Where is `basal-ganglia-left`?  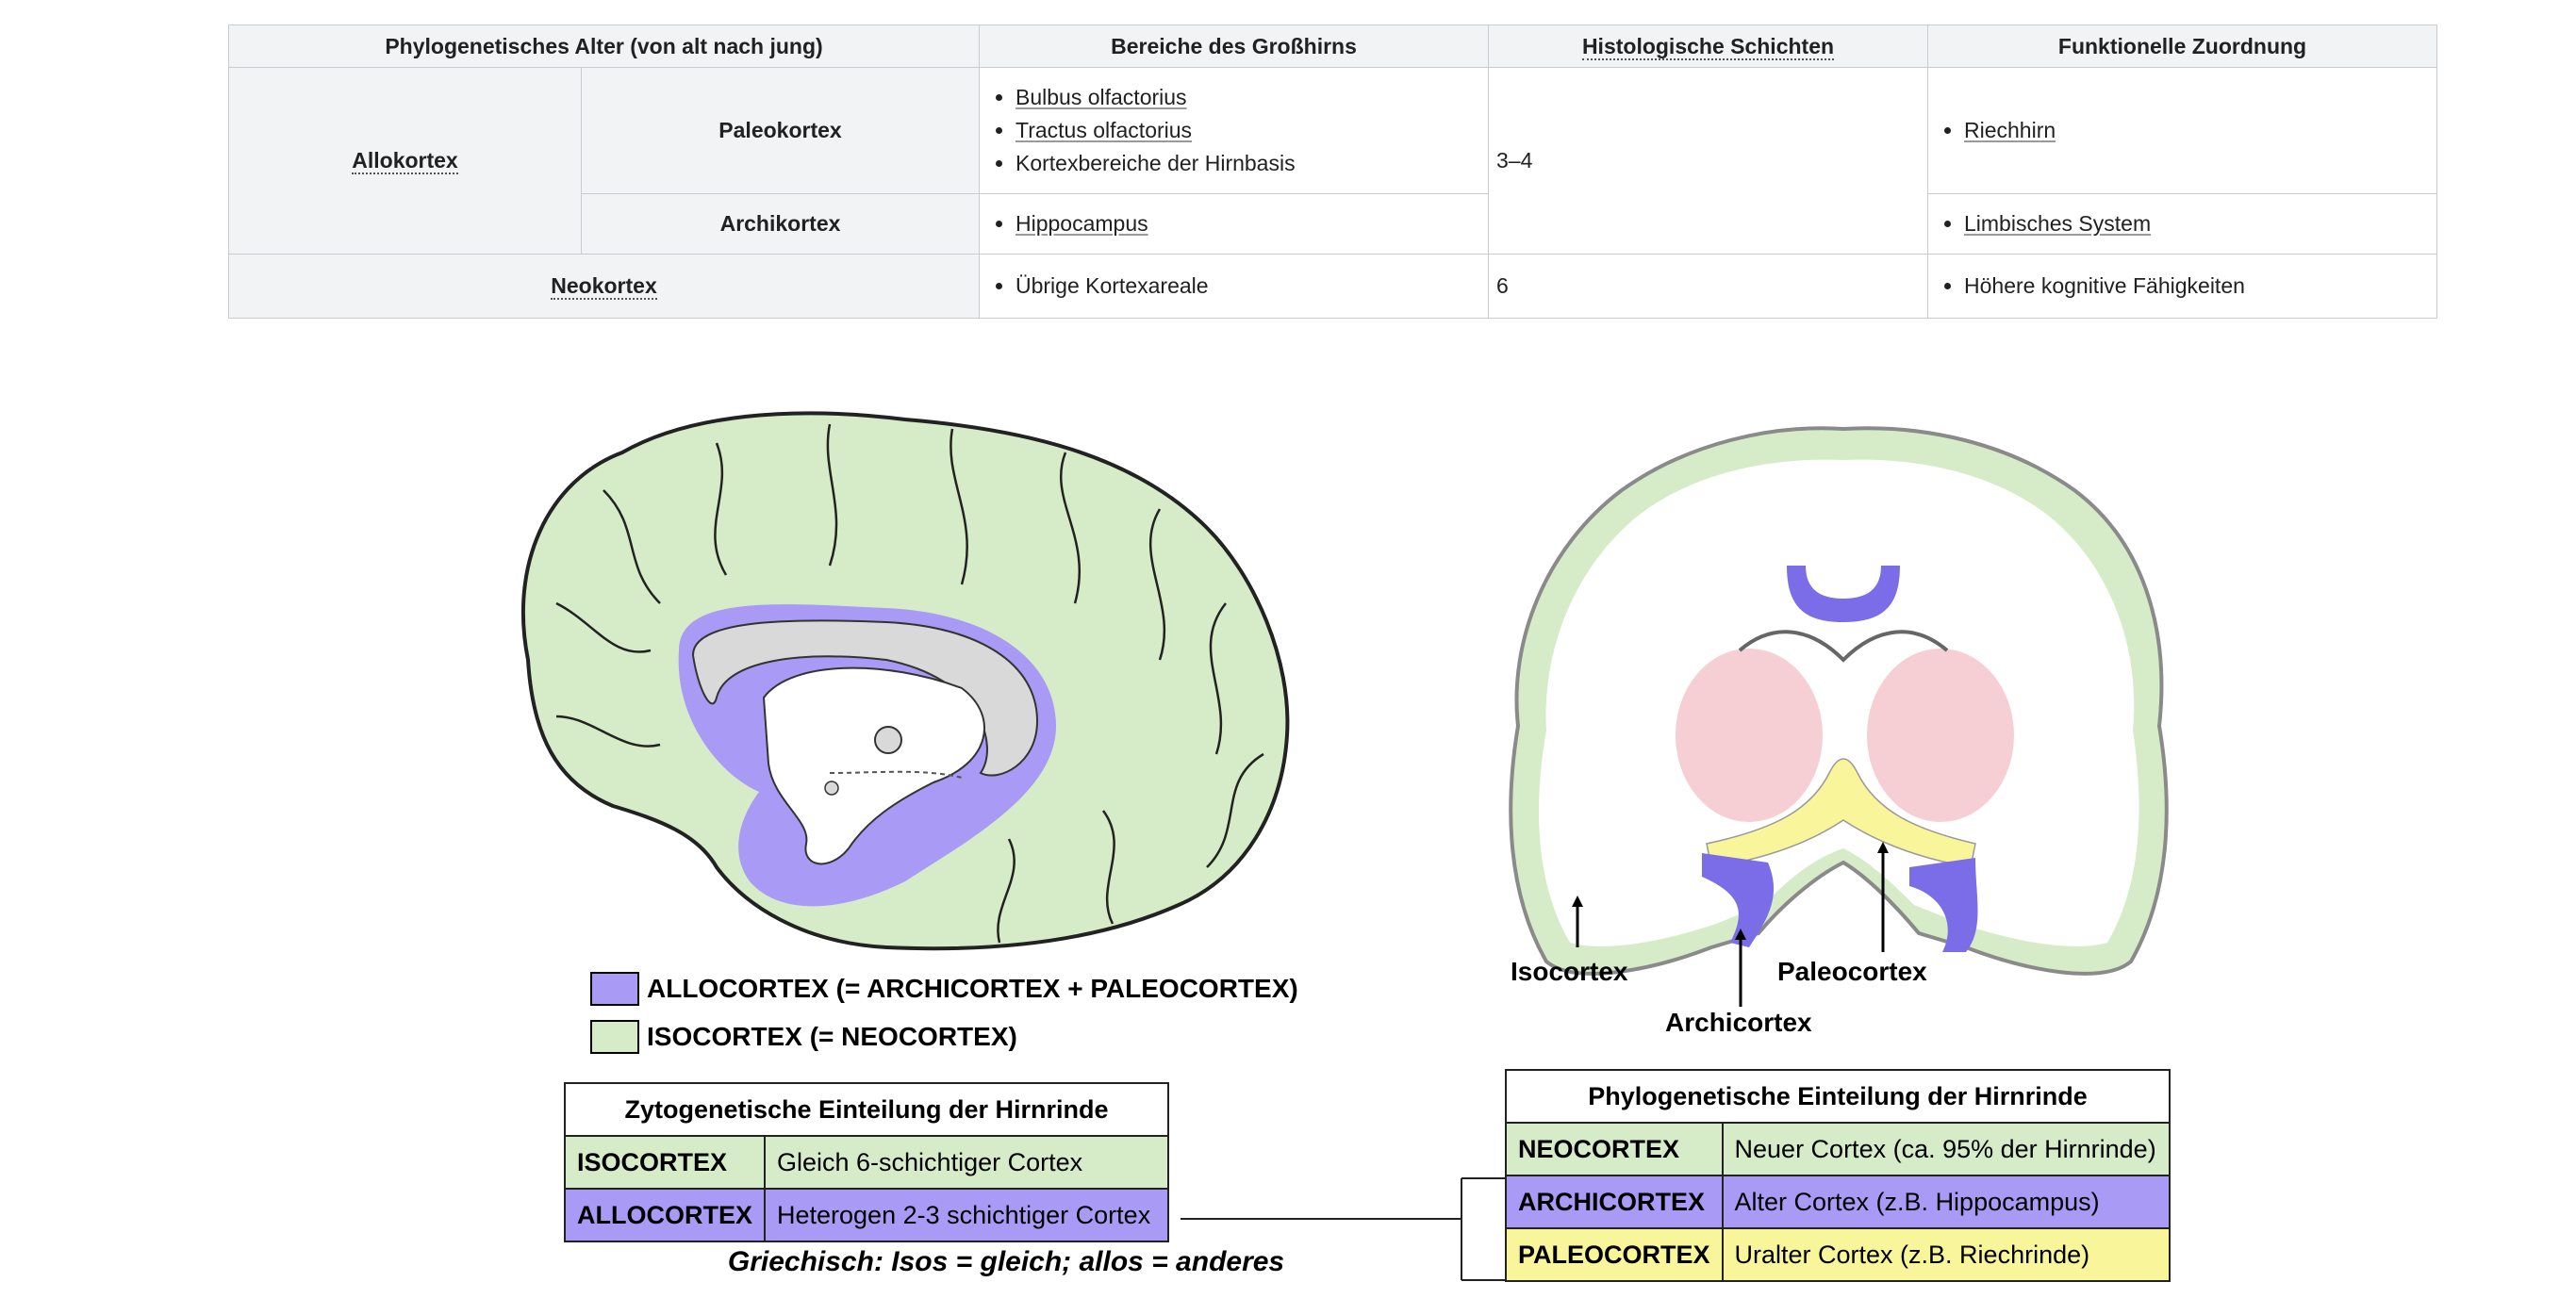
basal-ganglia-left is located at coordinates (1749, 736).